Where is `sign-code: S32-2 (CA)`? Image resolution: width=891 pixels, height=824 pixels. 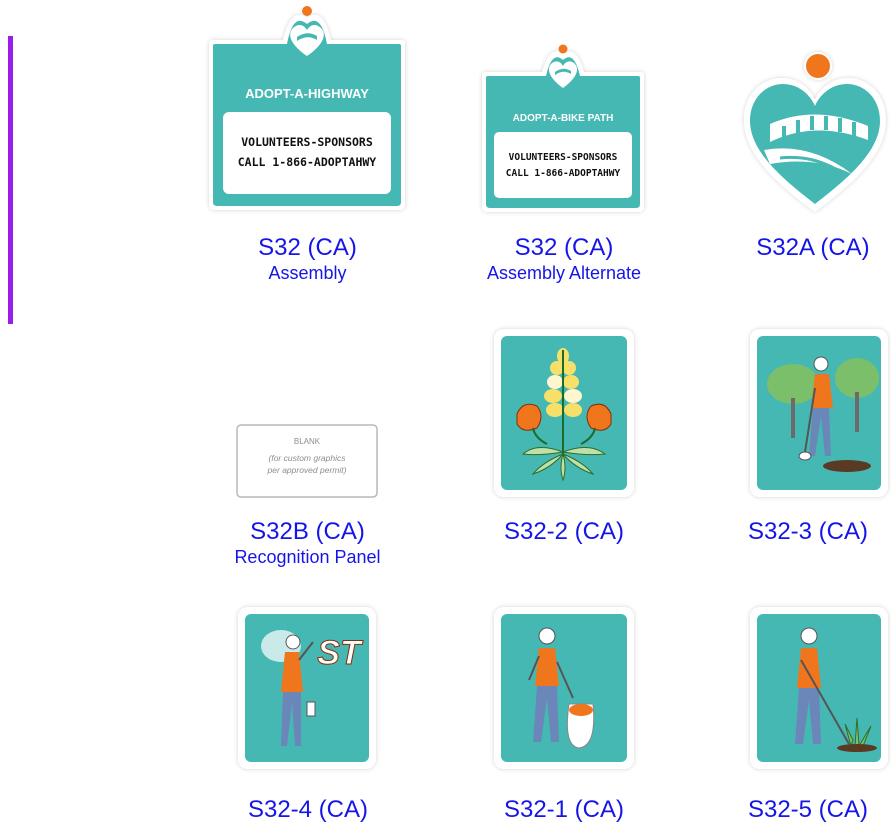
sign-code: S32-2 (CA) is located at coordinates (564, 531).